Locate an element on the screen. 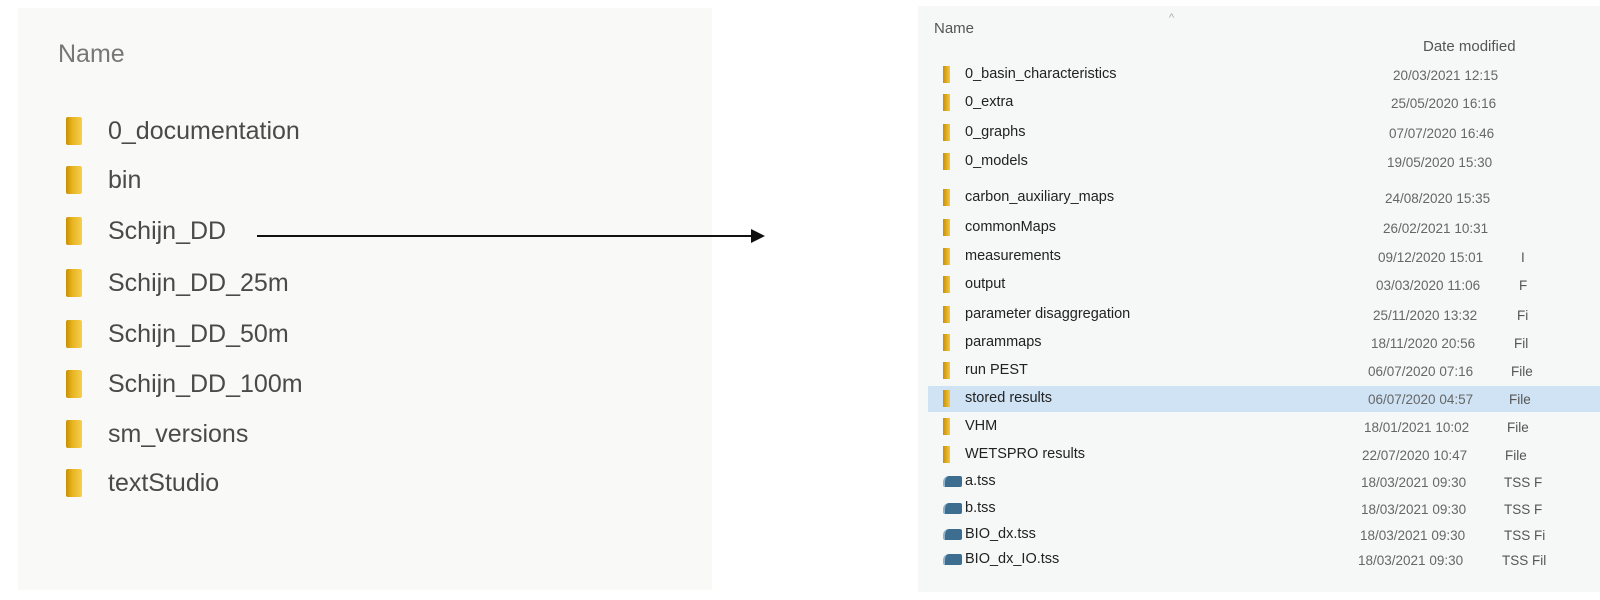  row-name: VHM is located at coordinates (981, 426).